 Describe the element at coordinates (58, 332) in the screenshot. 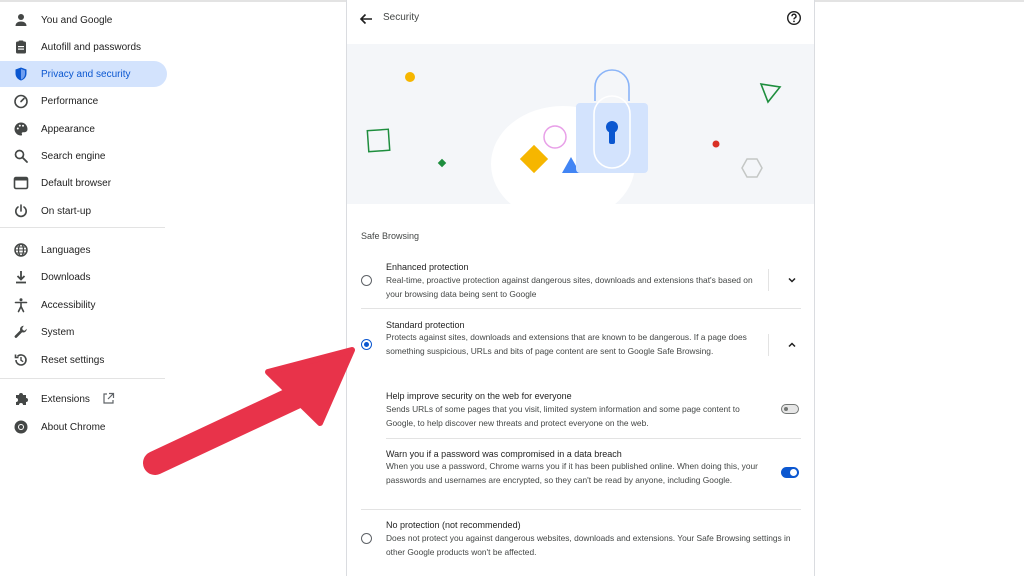

I see `sidebar-item-label: System` at that location.